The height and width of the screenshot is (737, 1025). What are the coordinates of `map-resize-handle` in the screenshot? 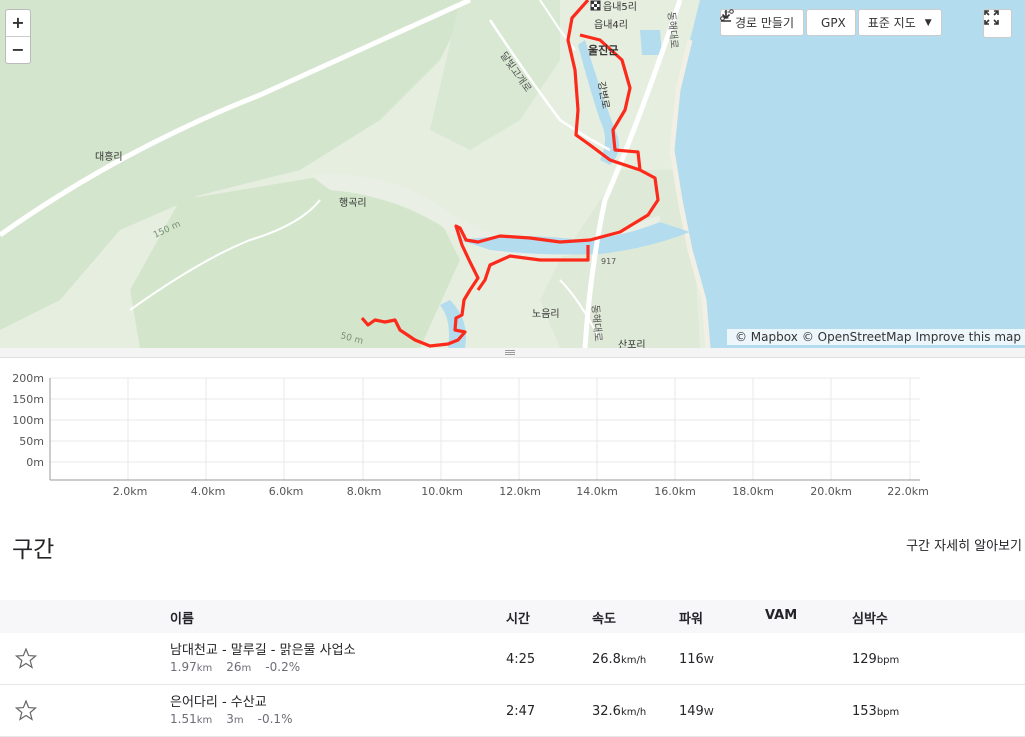 It's located at (512, 353).